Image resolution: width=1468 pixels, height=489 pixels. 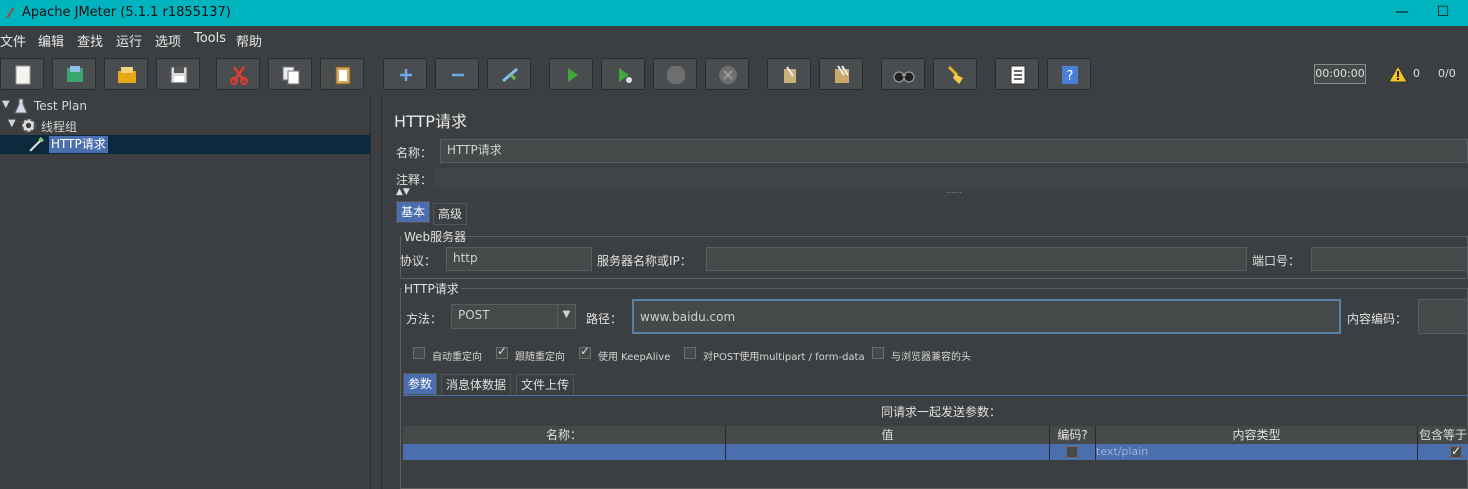 What do you see at coordinates (888, 435) in the screenshot?
I see `col-header-value: 值` at bounding box center [888, 435].